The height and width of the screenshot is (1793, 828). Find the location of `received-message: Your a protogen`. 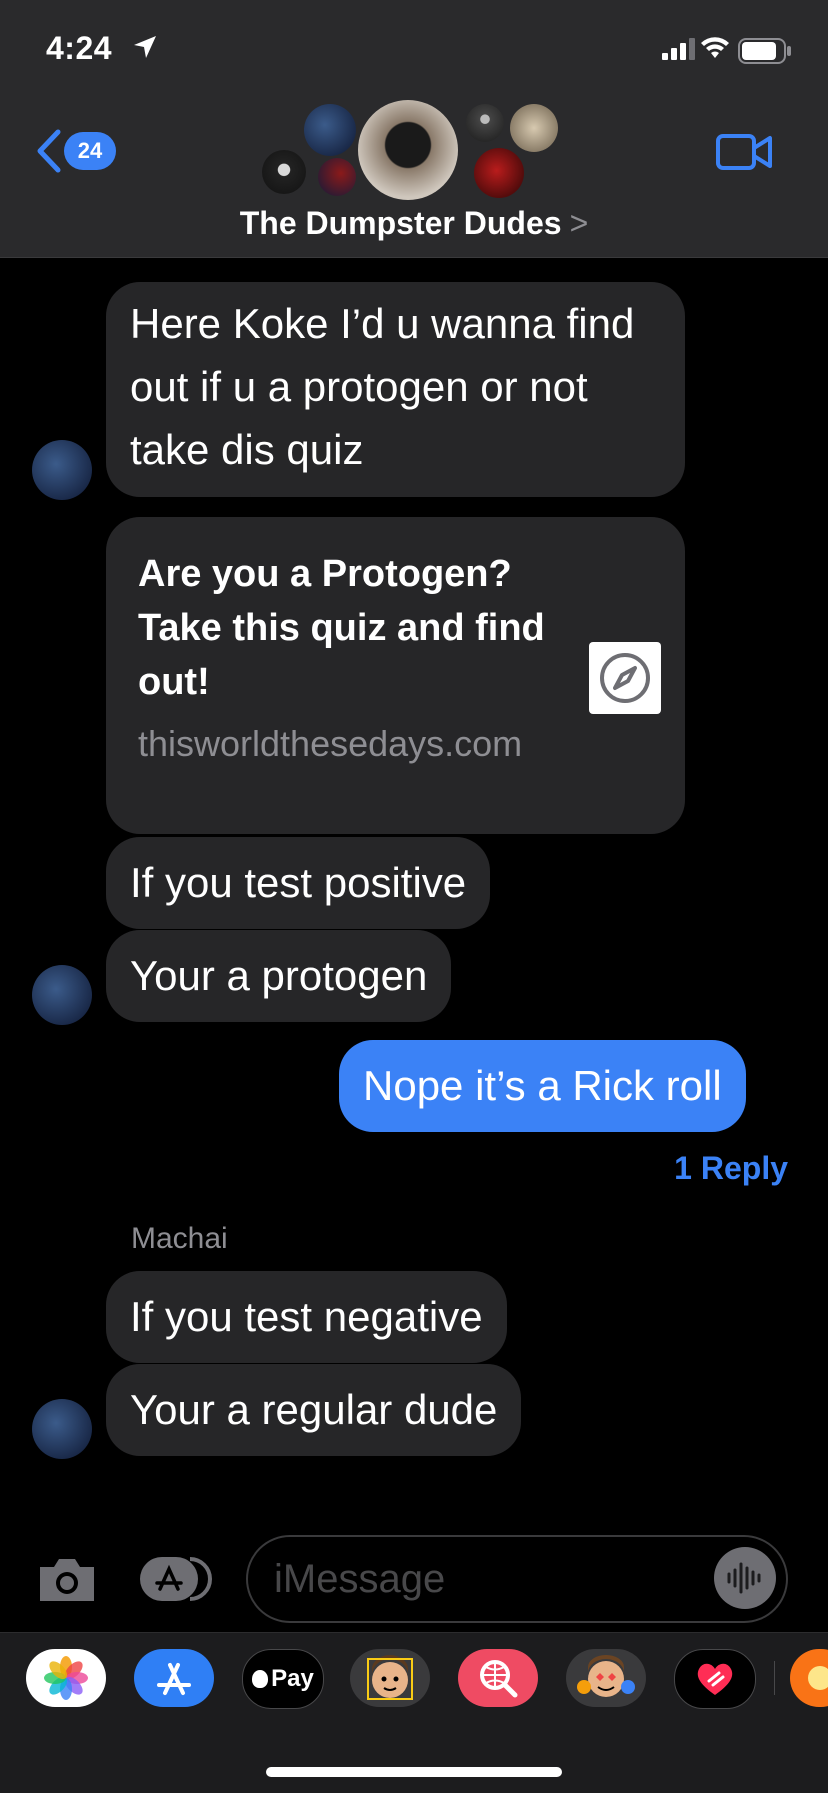

received-message: Your a protogen is located at coordinates (279, 976).